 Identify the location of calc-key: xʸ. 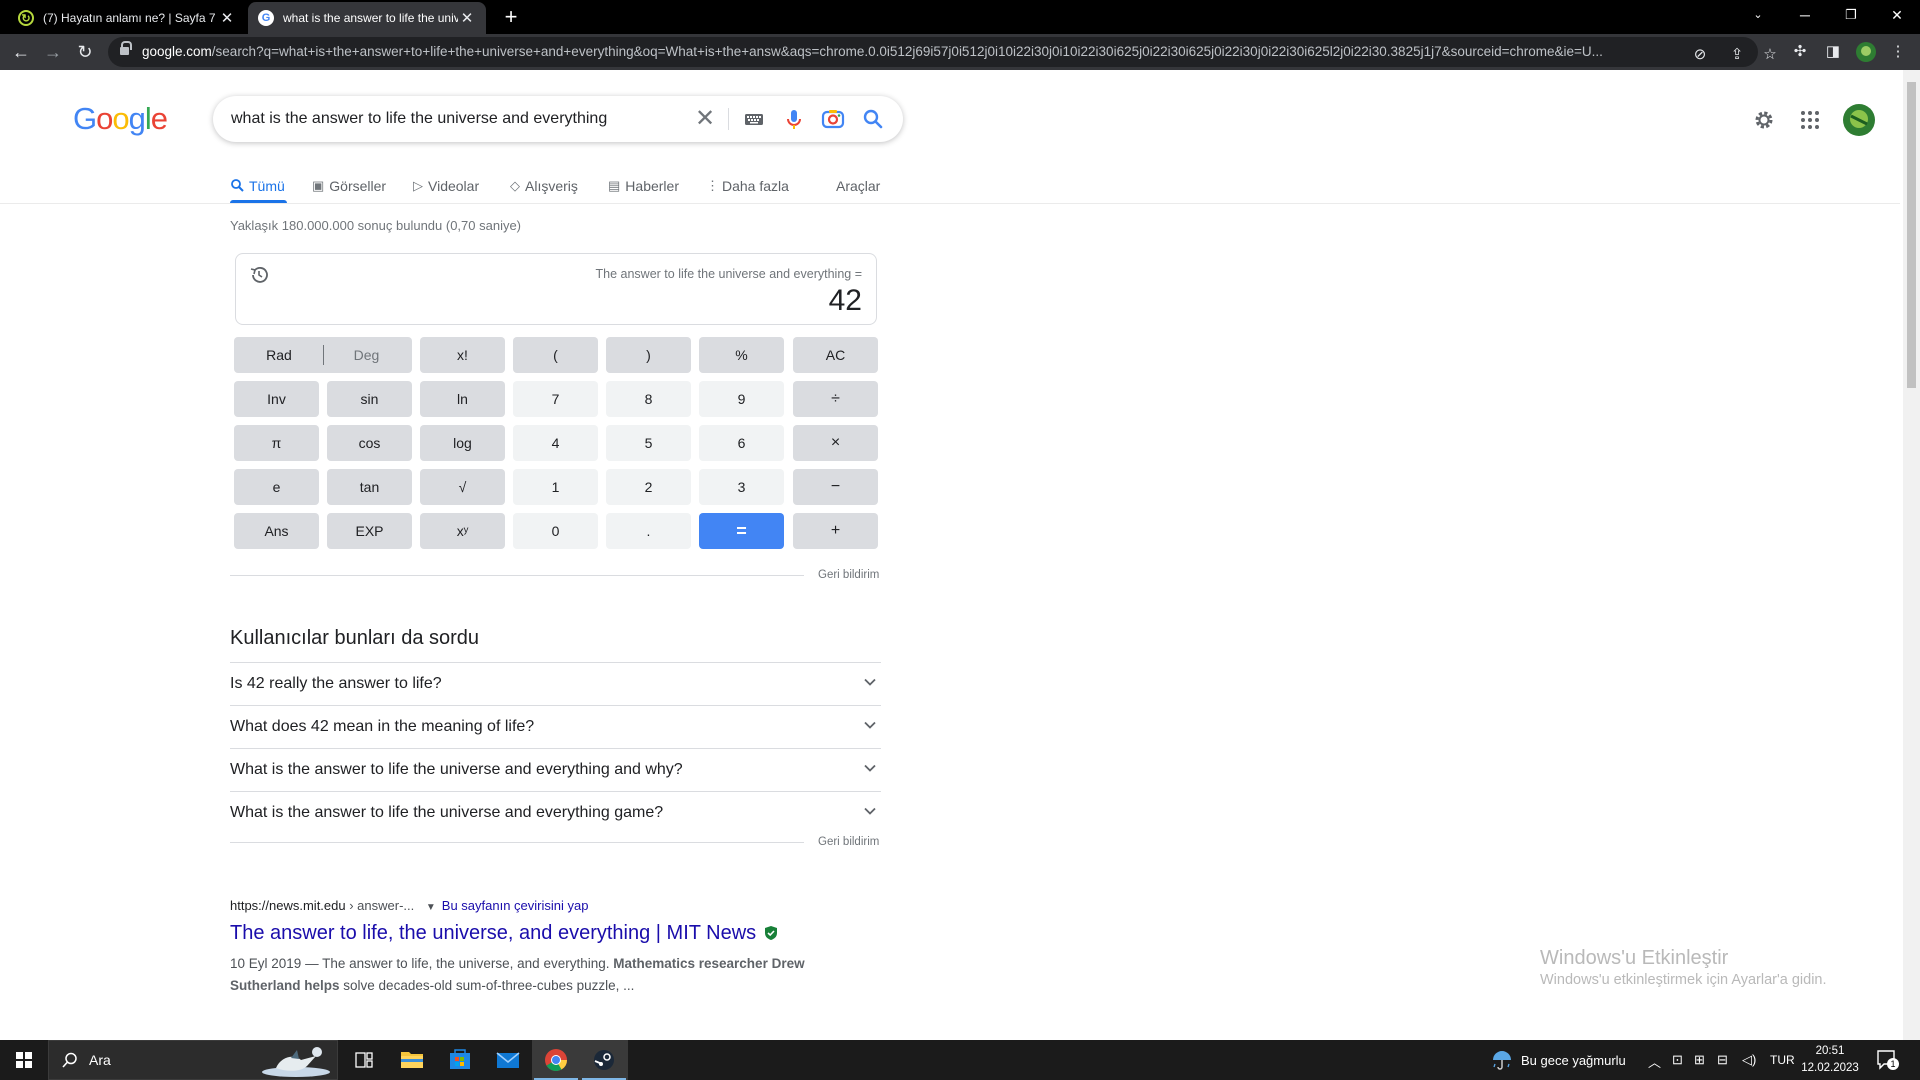
(462, 531).